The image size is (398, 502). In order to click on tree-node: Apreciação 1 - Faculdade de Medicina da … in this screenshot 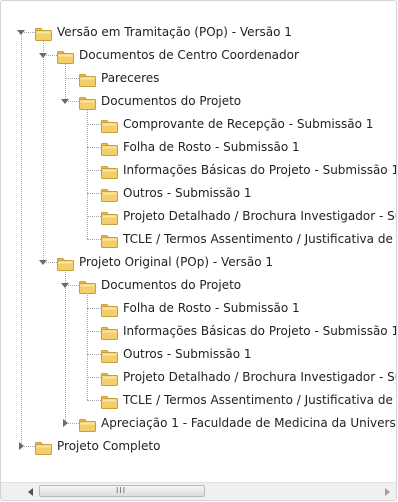, I will do `click(198, 423)`.